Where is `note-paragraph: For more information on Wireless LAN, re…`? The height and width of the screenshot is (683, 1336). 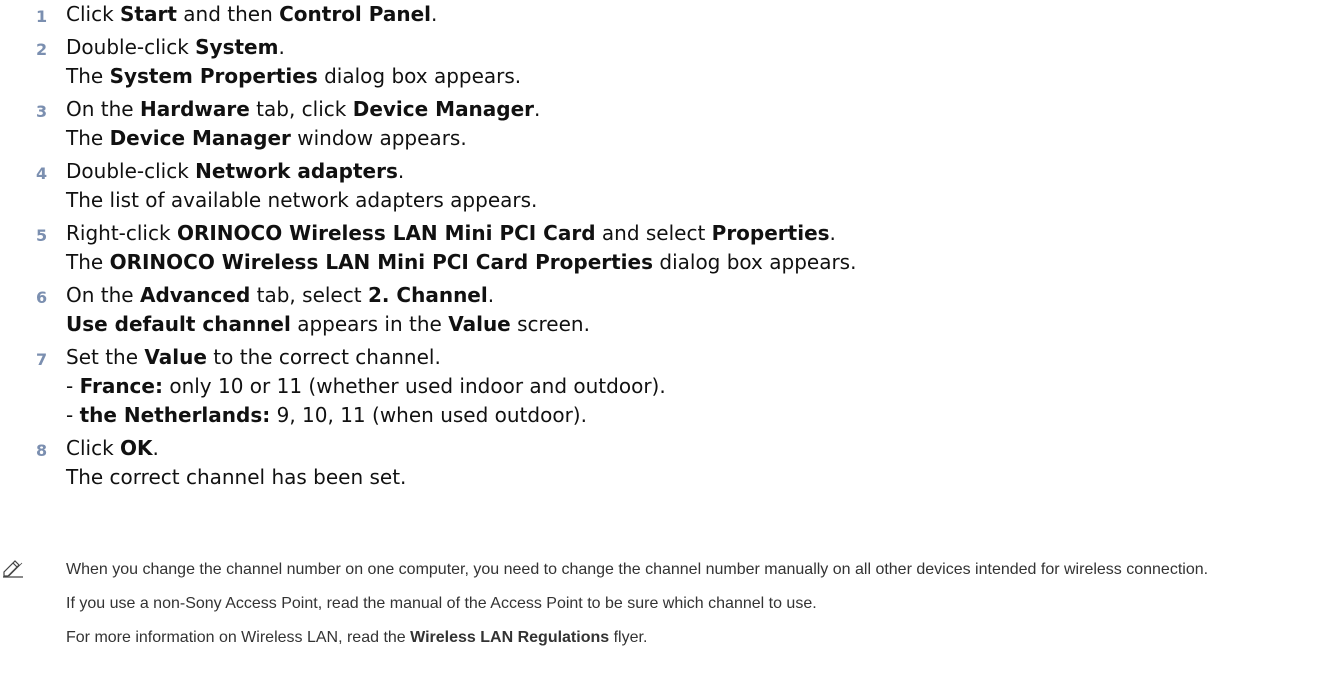
note-paragraph: For more information on Wireless LAN, re… is located at coordinates (696, 638).